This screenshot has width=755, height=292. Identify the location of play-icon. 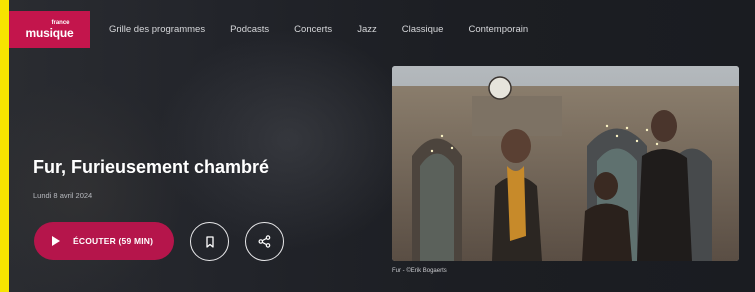
(56, 241).